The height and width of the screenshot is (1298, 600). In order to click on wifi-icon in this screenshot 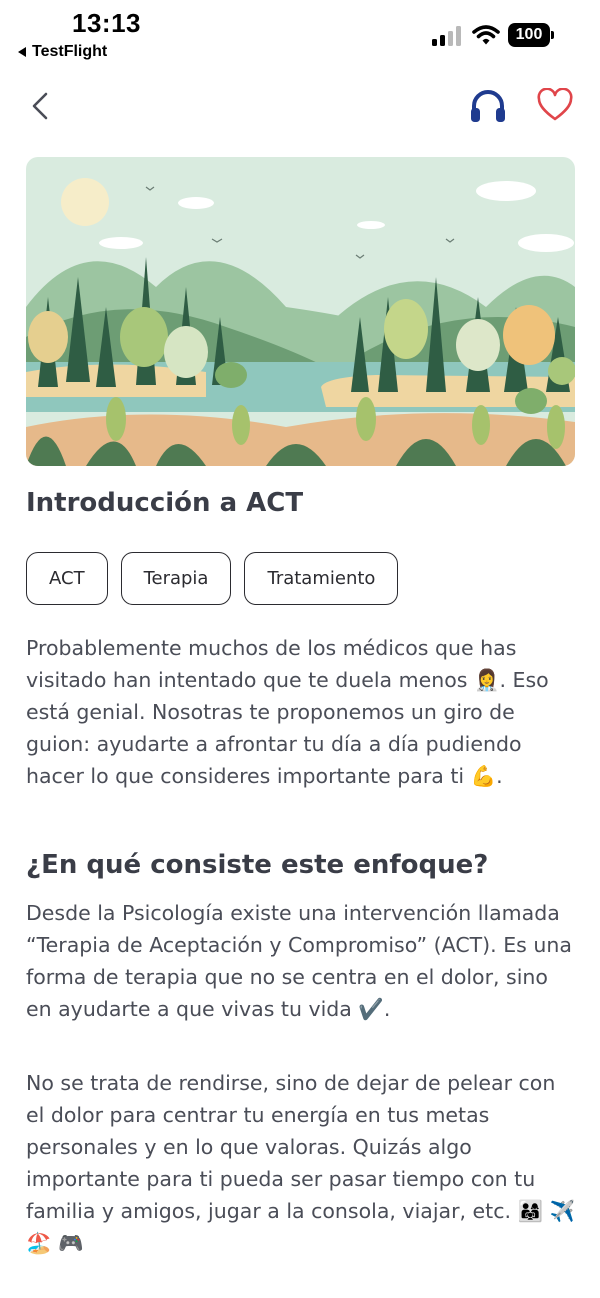, I will do `click(486, 35)`.